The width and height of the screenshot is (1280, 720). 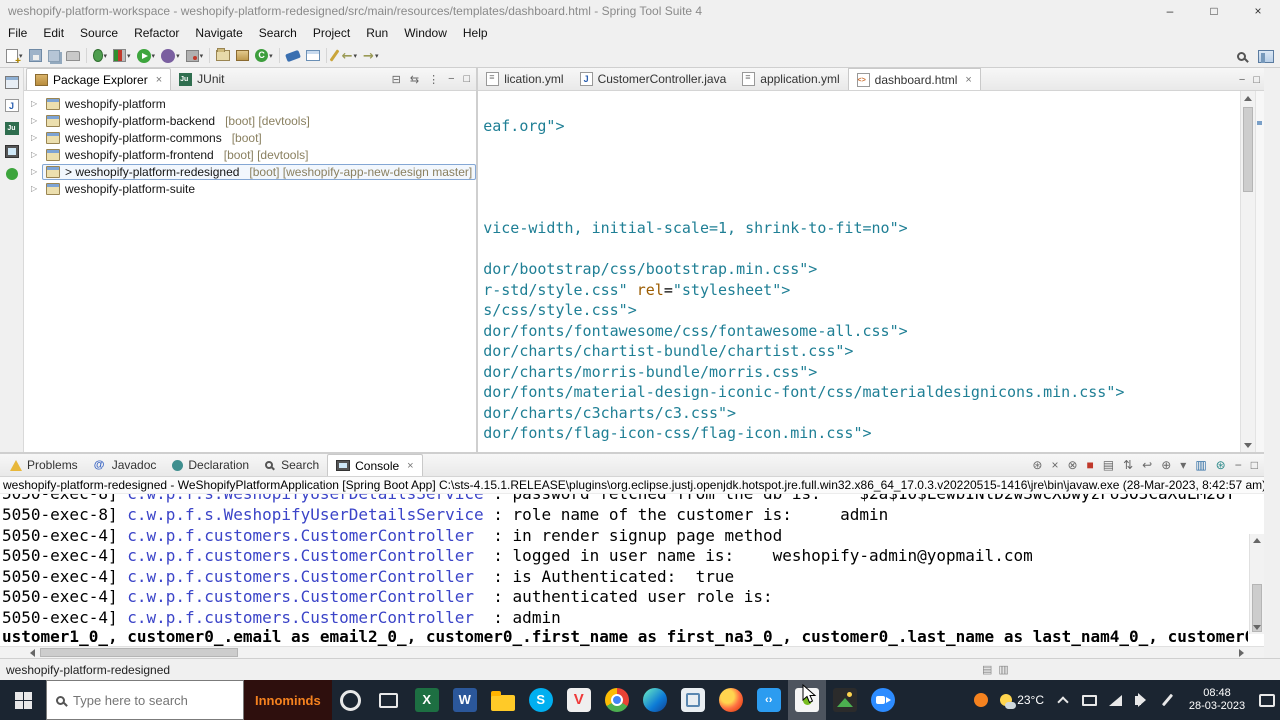 What do you see at coordinates (349, 56) in the screenshot?
I see `back-icon: ▾` at bounding box center [349, 56].